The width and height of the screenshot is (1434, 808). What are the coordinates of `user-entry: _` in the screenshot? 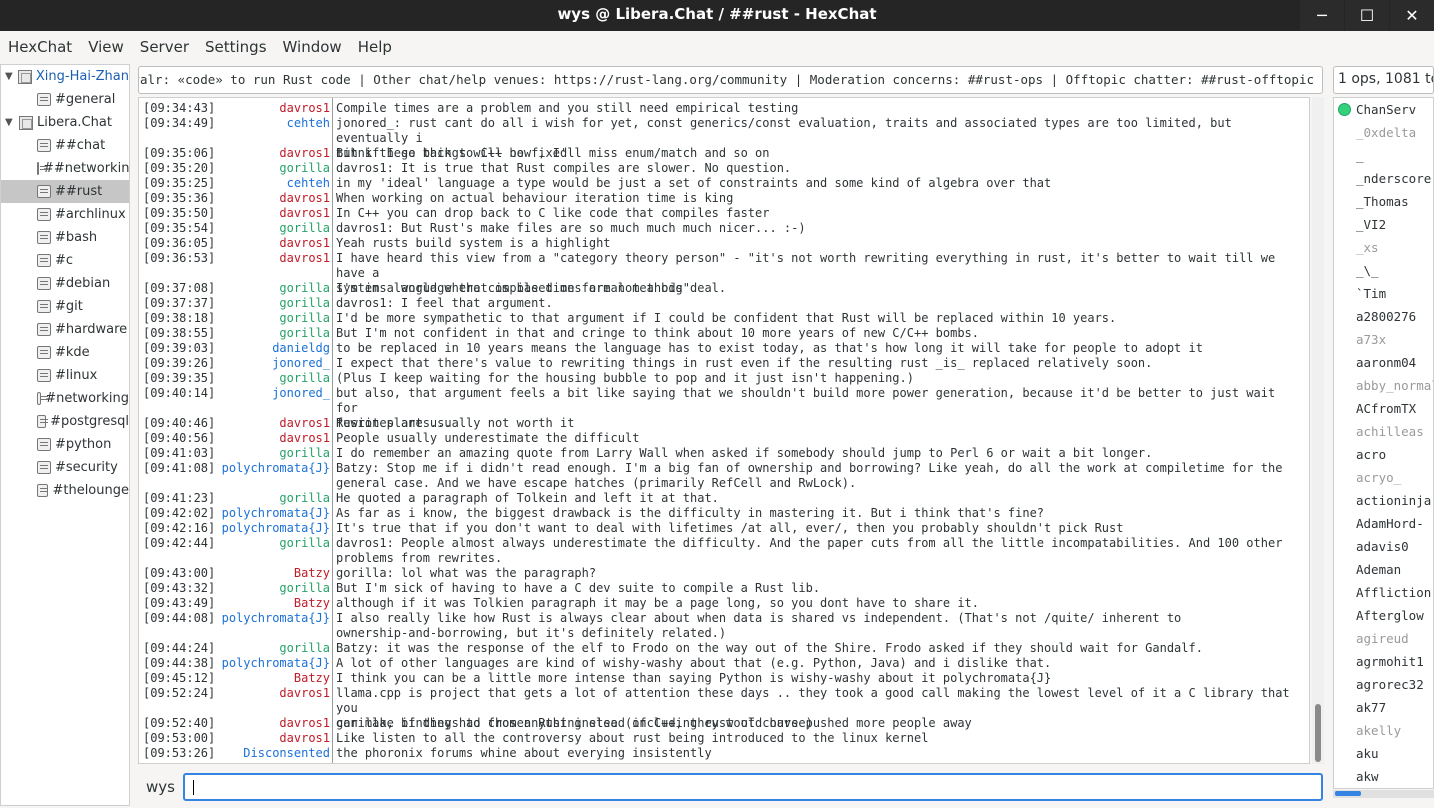 It's located at (1360, 155).